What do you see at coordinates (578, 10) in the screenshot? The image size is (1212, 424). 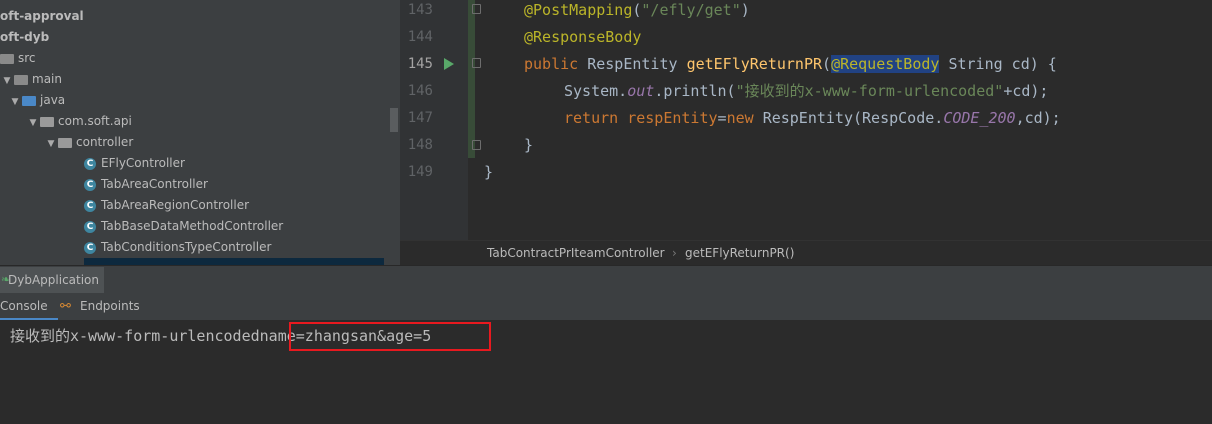 I see `code-annotation: @PostMapping` at bounding box center [578, 10].